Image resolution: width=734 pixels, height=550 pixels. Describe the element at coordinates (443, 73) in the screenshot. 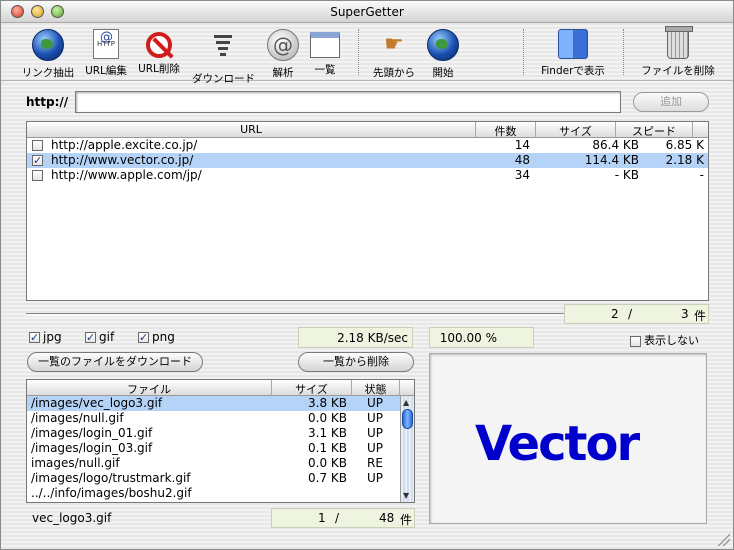

I see `start-label: 開始` at that location.